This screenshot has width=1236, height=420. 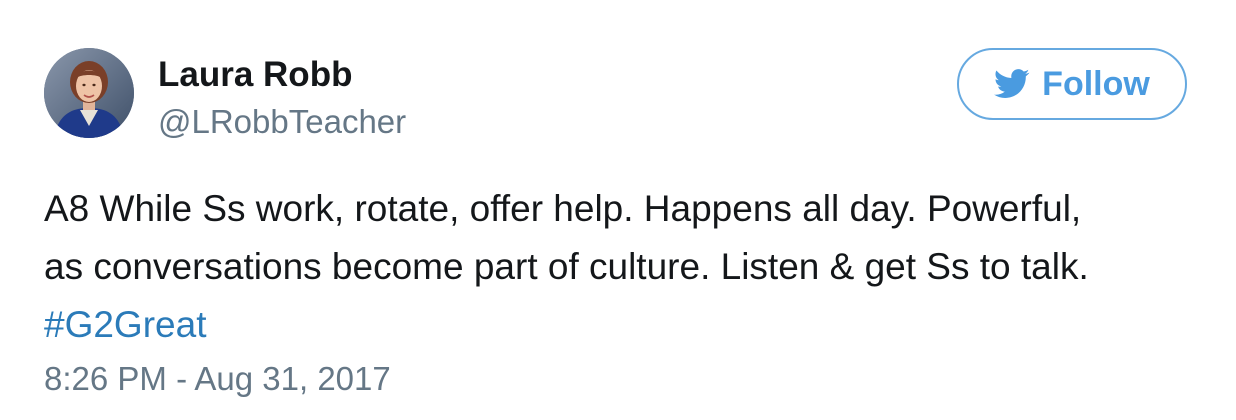 I want to click on follow-button: Follow, so click(x=1072, y=84).